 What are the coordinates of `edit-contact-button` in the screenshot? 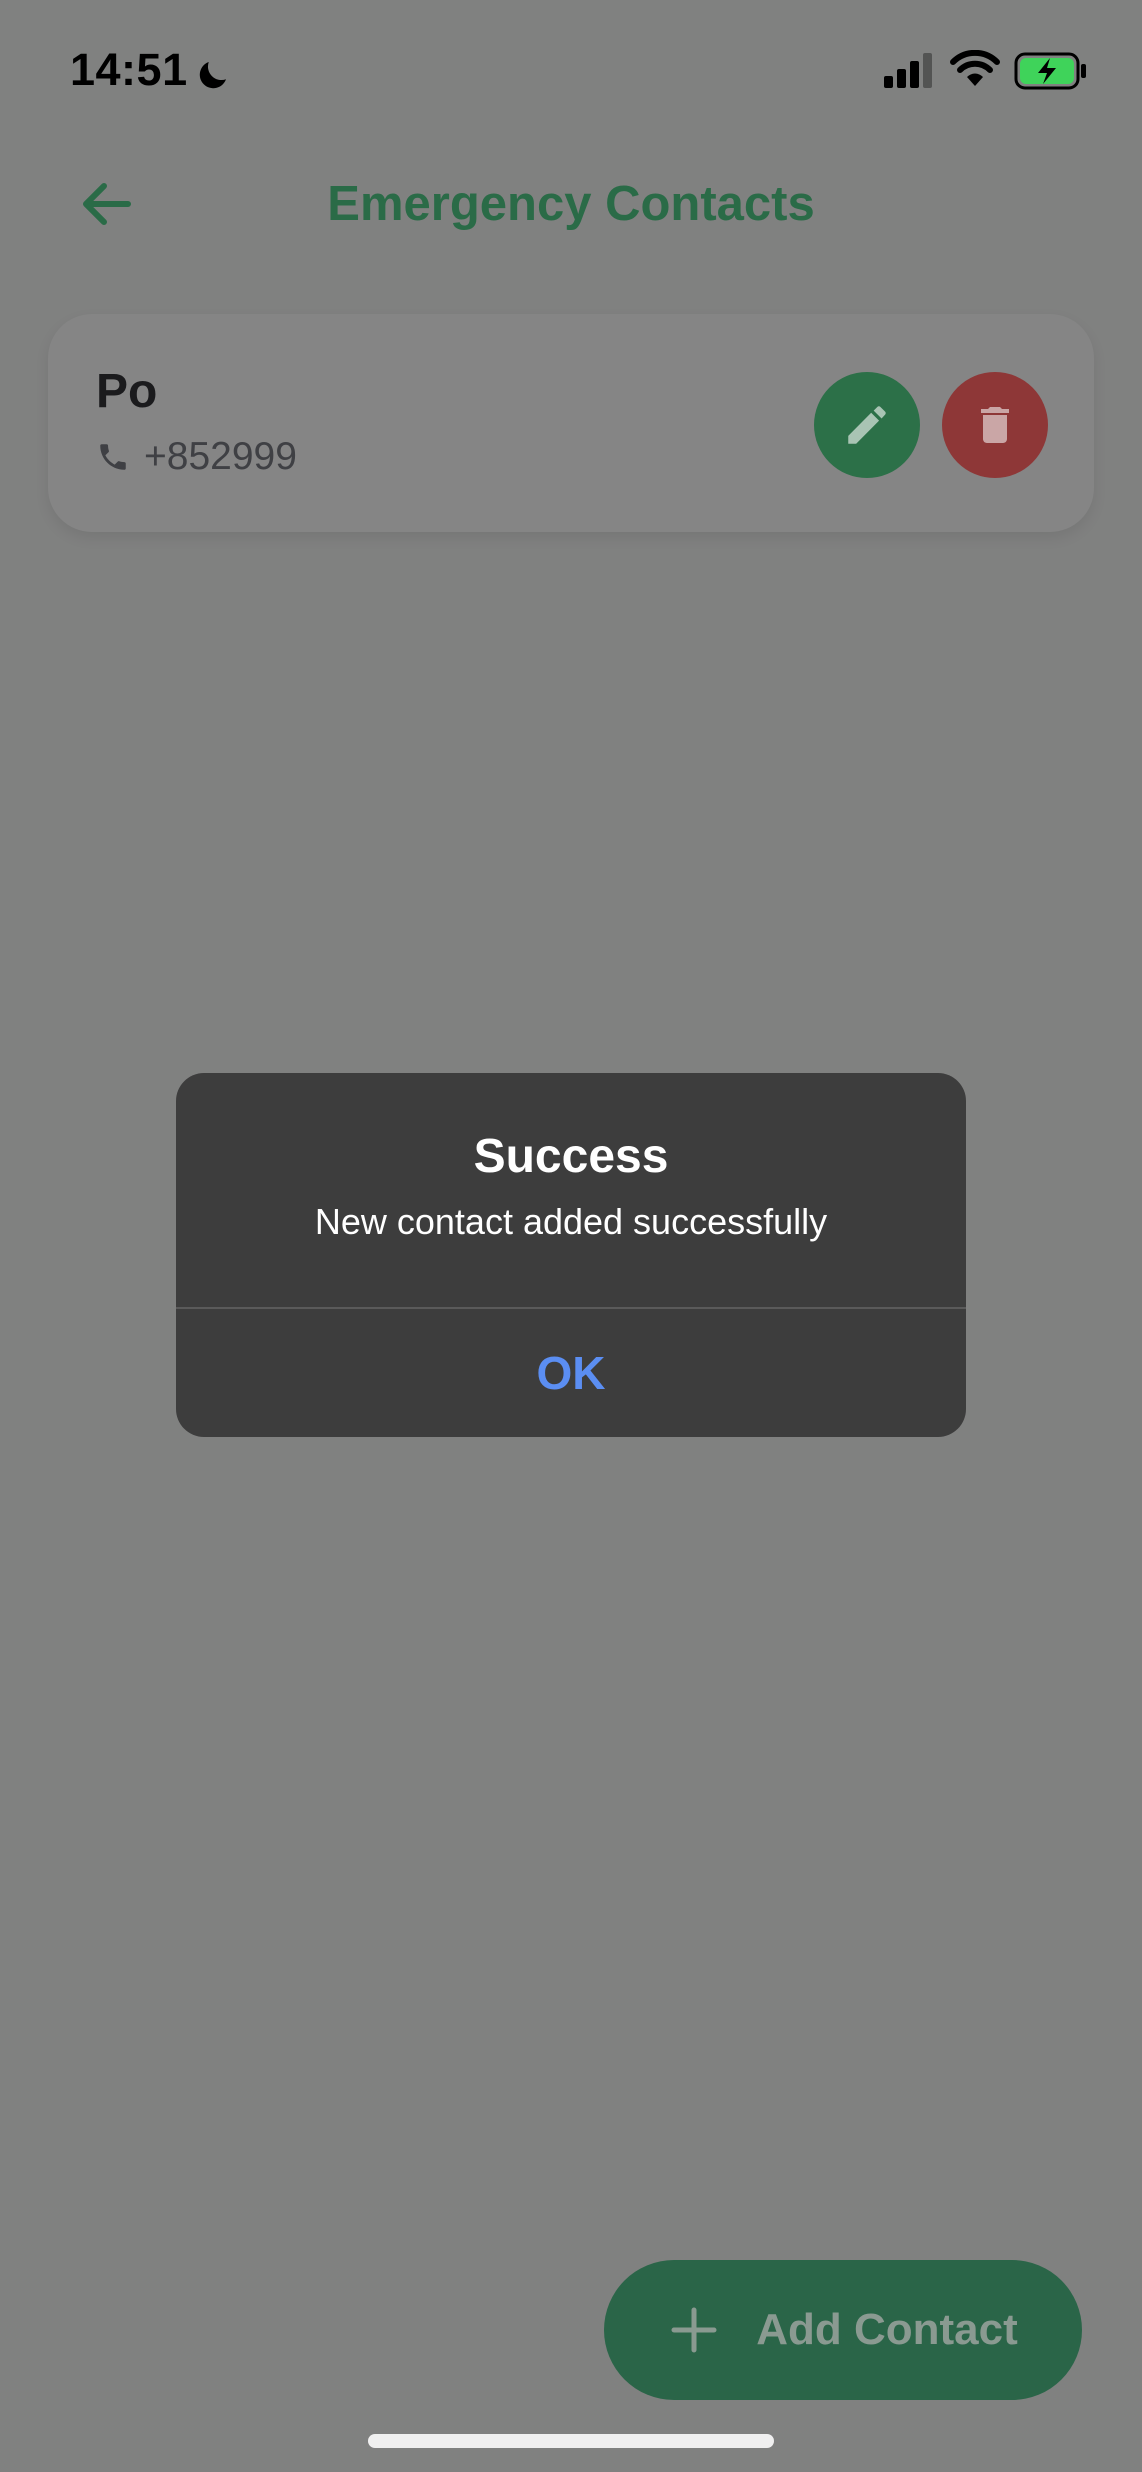 It's located at (867, 425).